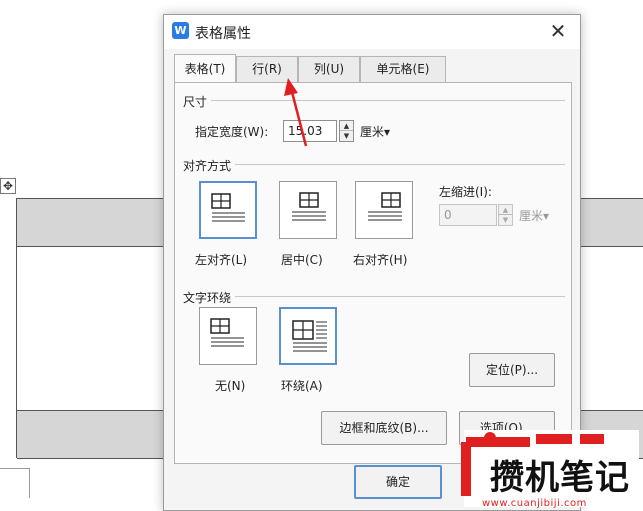  Describe the element at coordinates (560, 478) in the screenshot. I see `watermark-name: 攒机笔记` at that location.